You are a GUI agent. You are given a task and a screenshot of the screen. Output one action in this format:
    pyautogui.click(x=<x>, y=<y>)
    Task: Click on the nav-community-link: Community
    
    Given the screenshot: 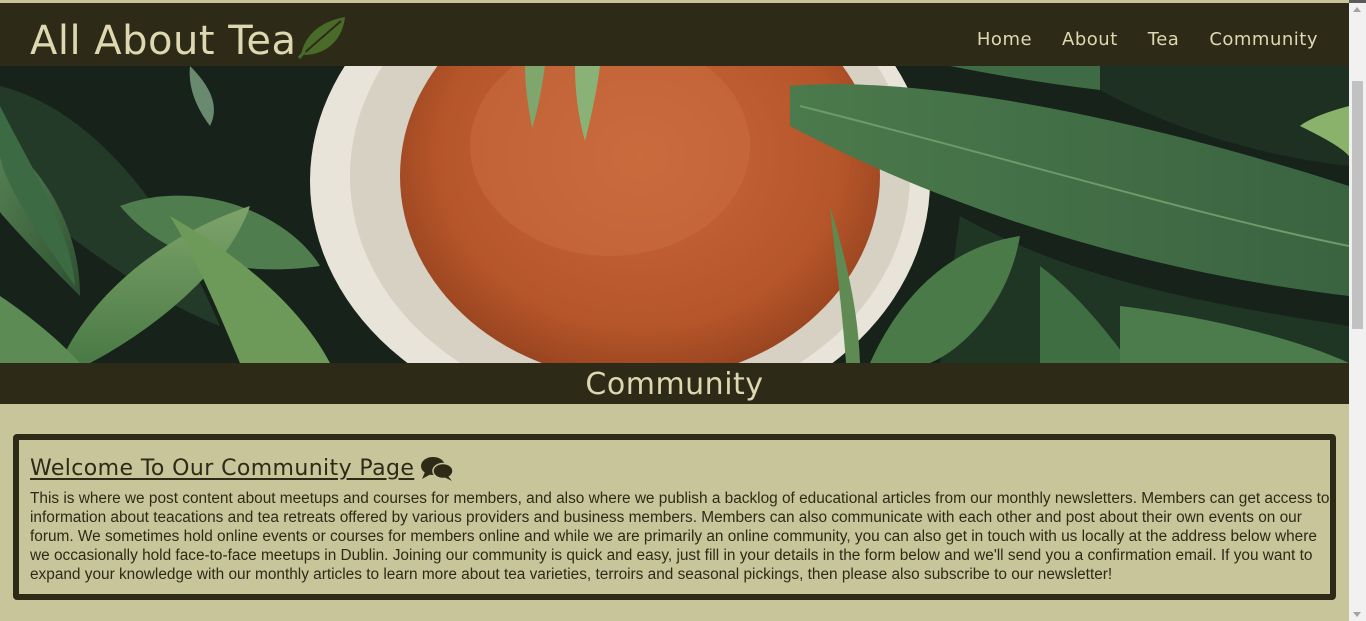 What is the action you would take?
    pyautogui.click(x=1263, y=39)
    